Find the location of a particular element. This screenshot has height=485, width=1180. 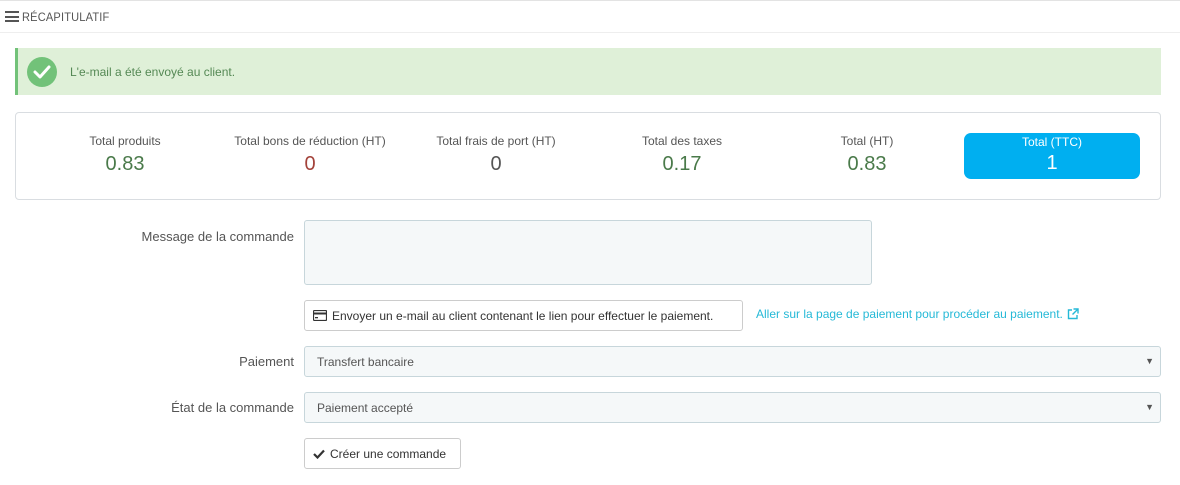

success-alert: L'e-mail a été envoyé au client. is located at coordinates (588, 71).